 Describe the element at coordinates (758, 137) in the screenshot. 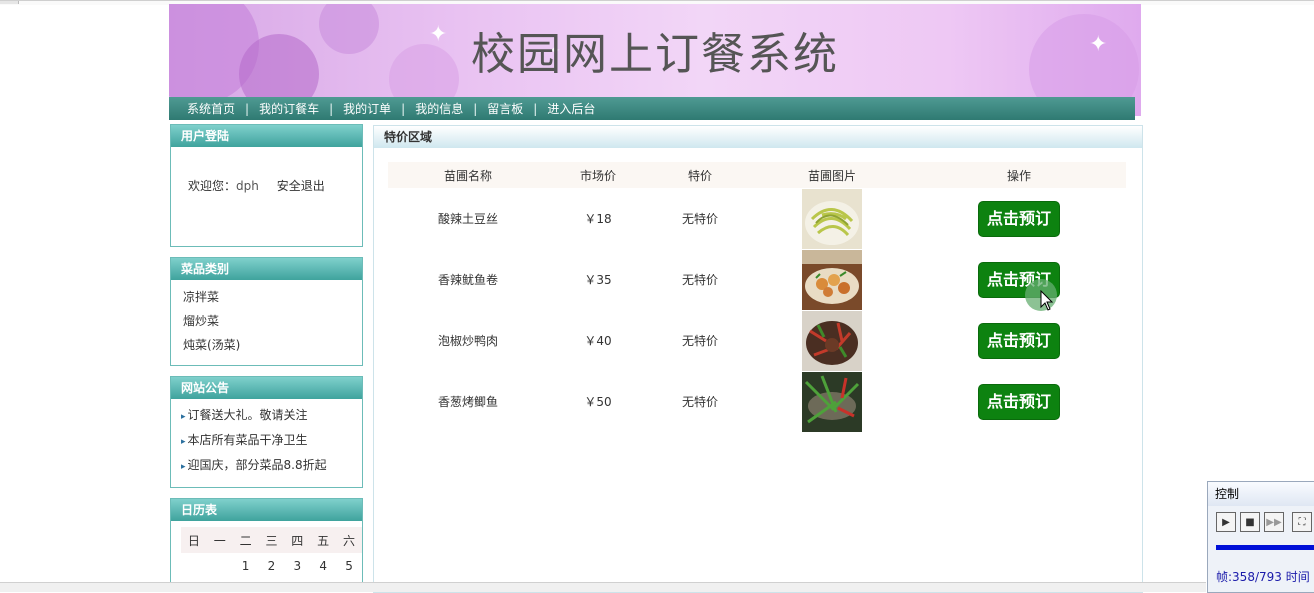

I see `panel-title: 特价区域` at that location.